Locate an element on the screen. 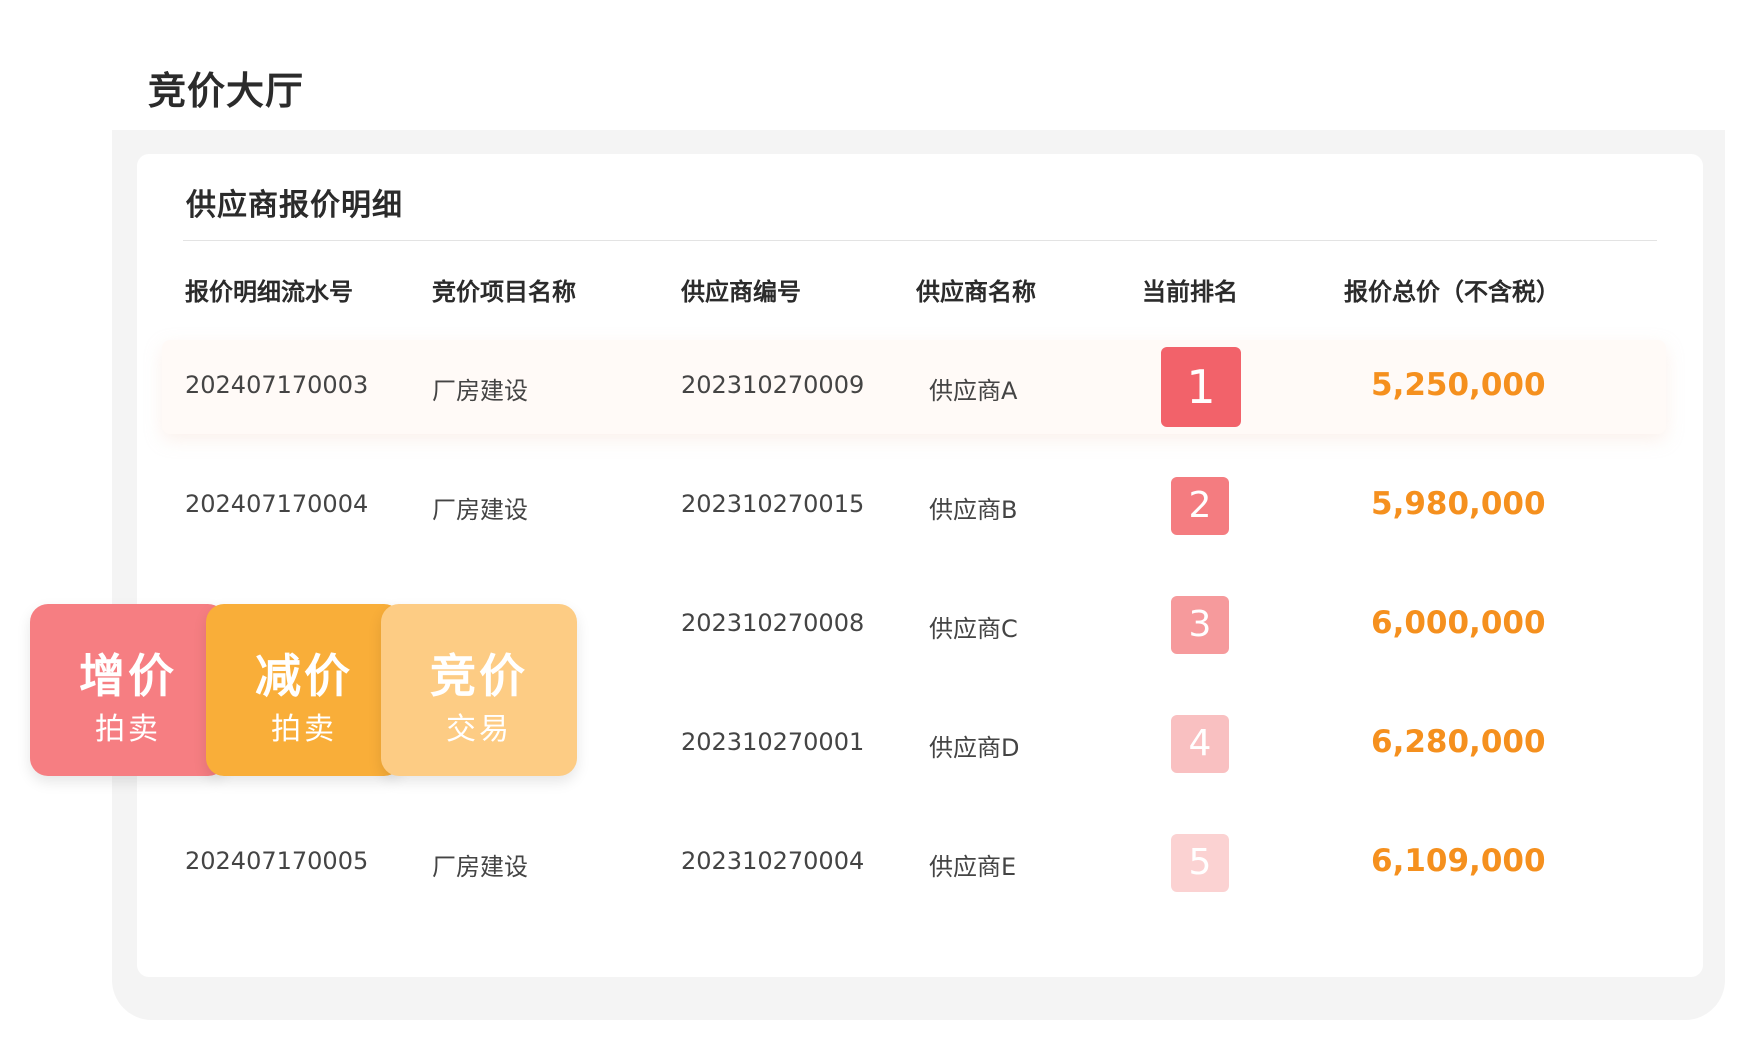  cell-supplier-name: 供应商E is located at coordinates (973, 867).